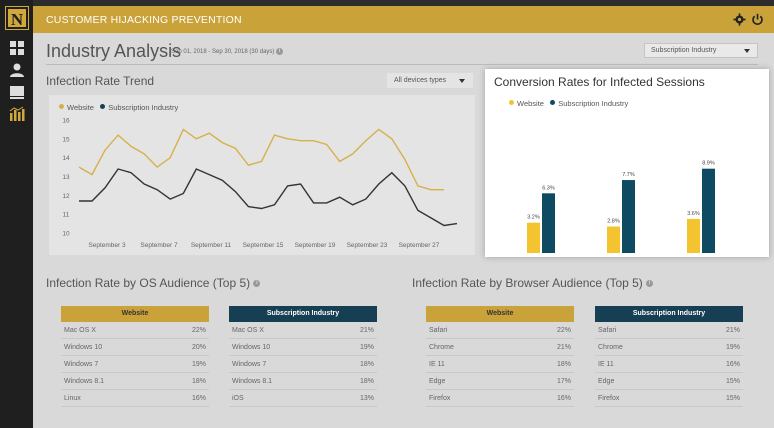  What do you see at coordinates (66, 196) in the screenshot?
I see `y-tick-label: 12` at bounding box center [66, 196].